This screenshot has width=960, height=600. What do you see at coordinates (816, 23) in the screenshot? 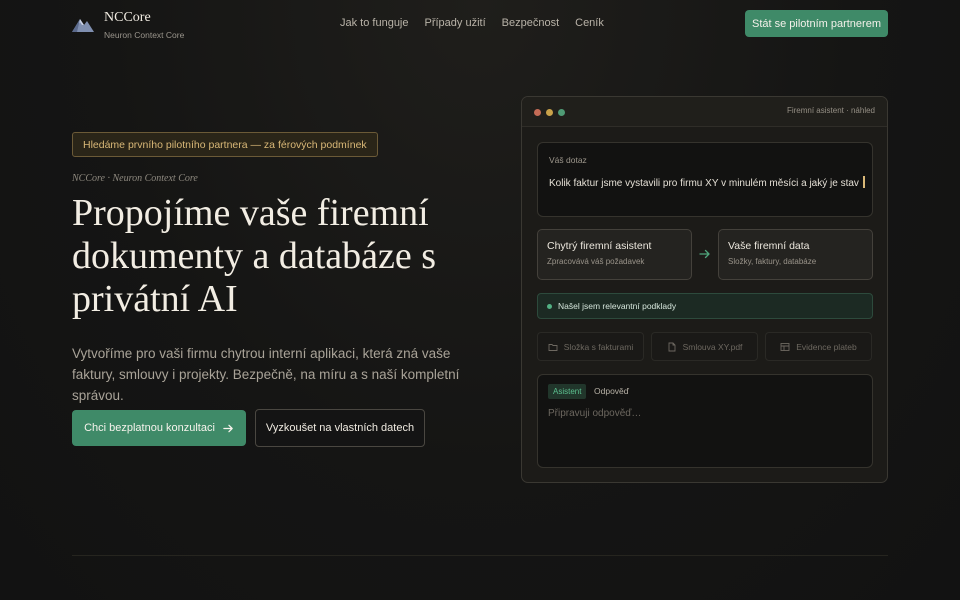
I see `pilot-partner-button: Stát se pilotním partnerem` at bounding box center [816, 23].